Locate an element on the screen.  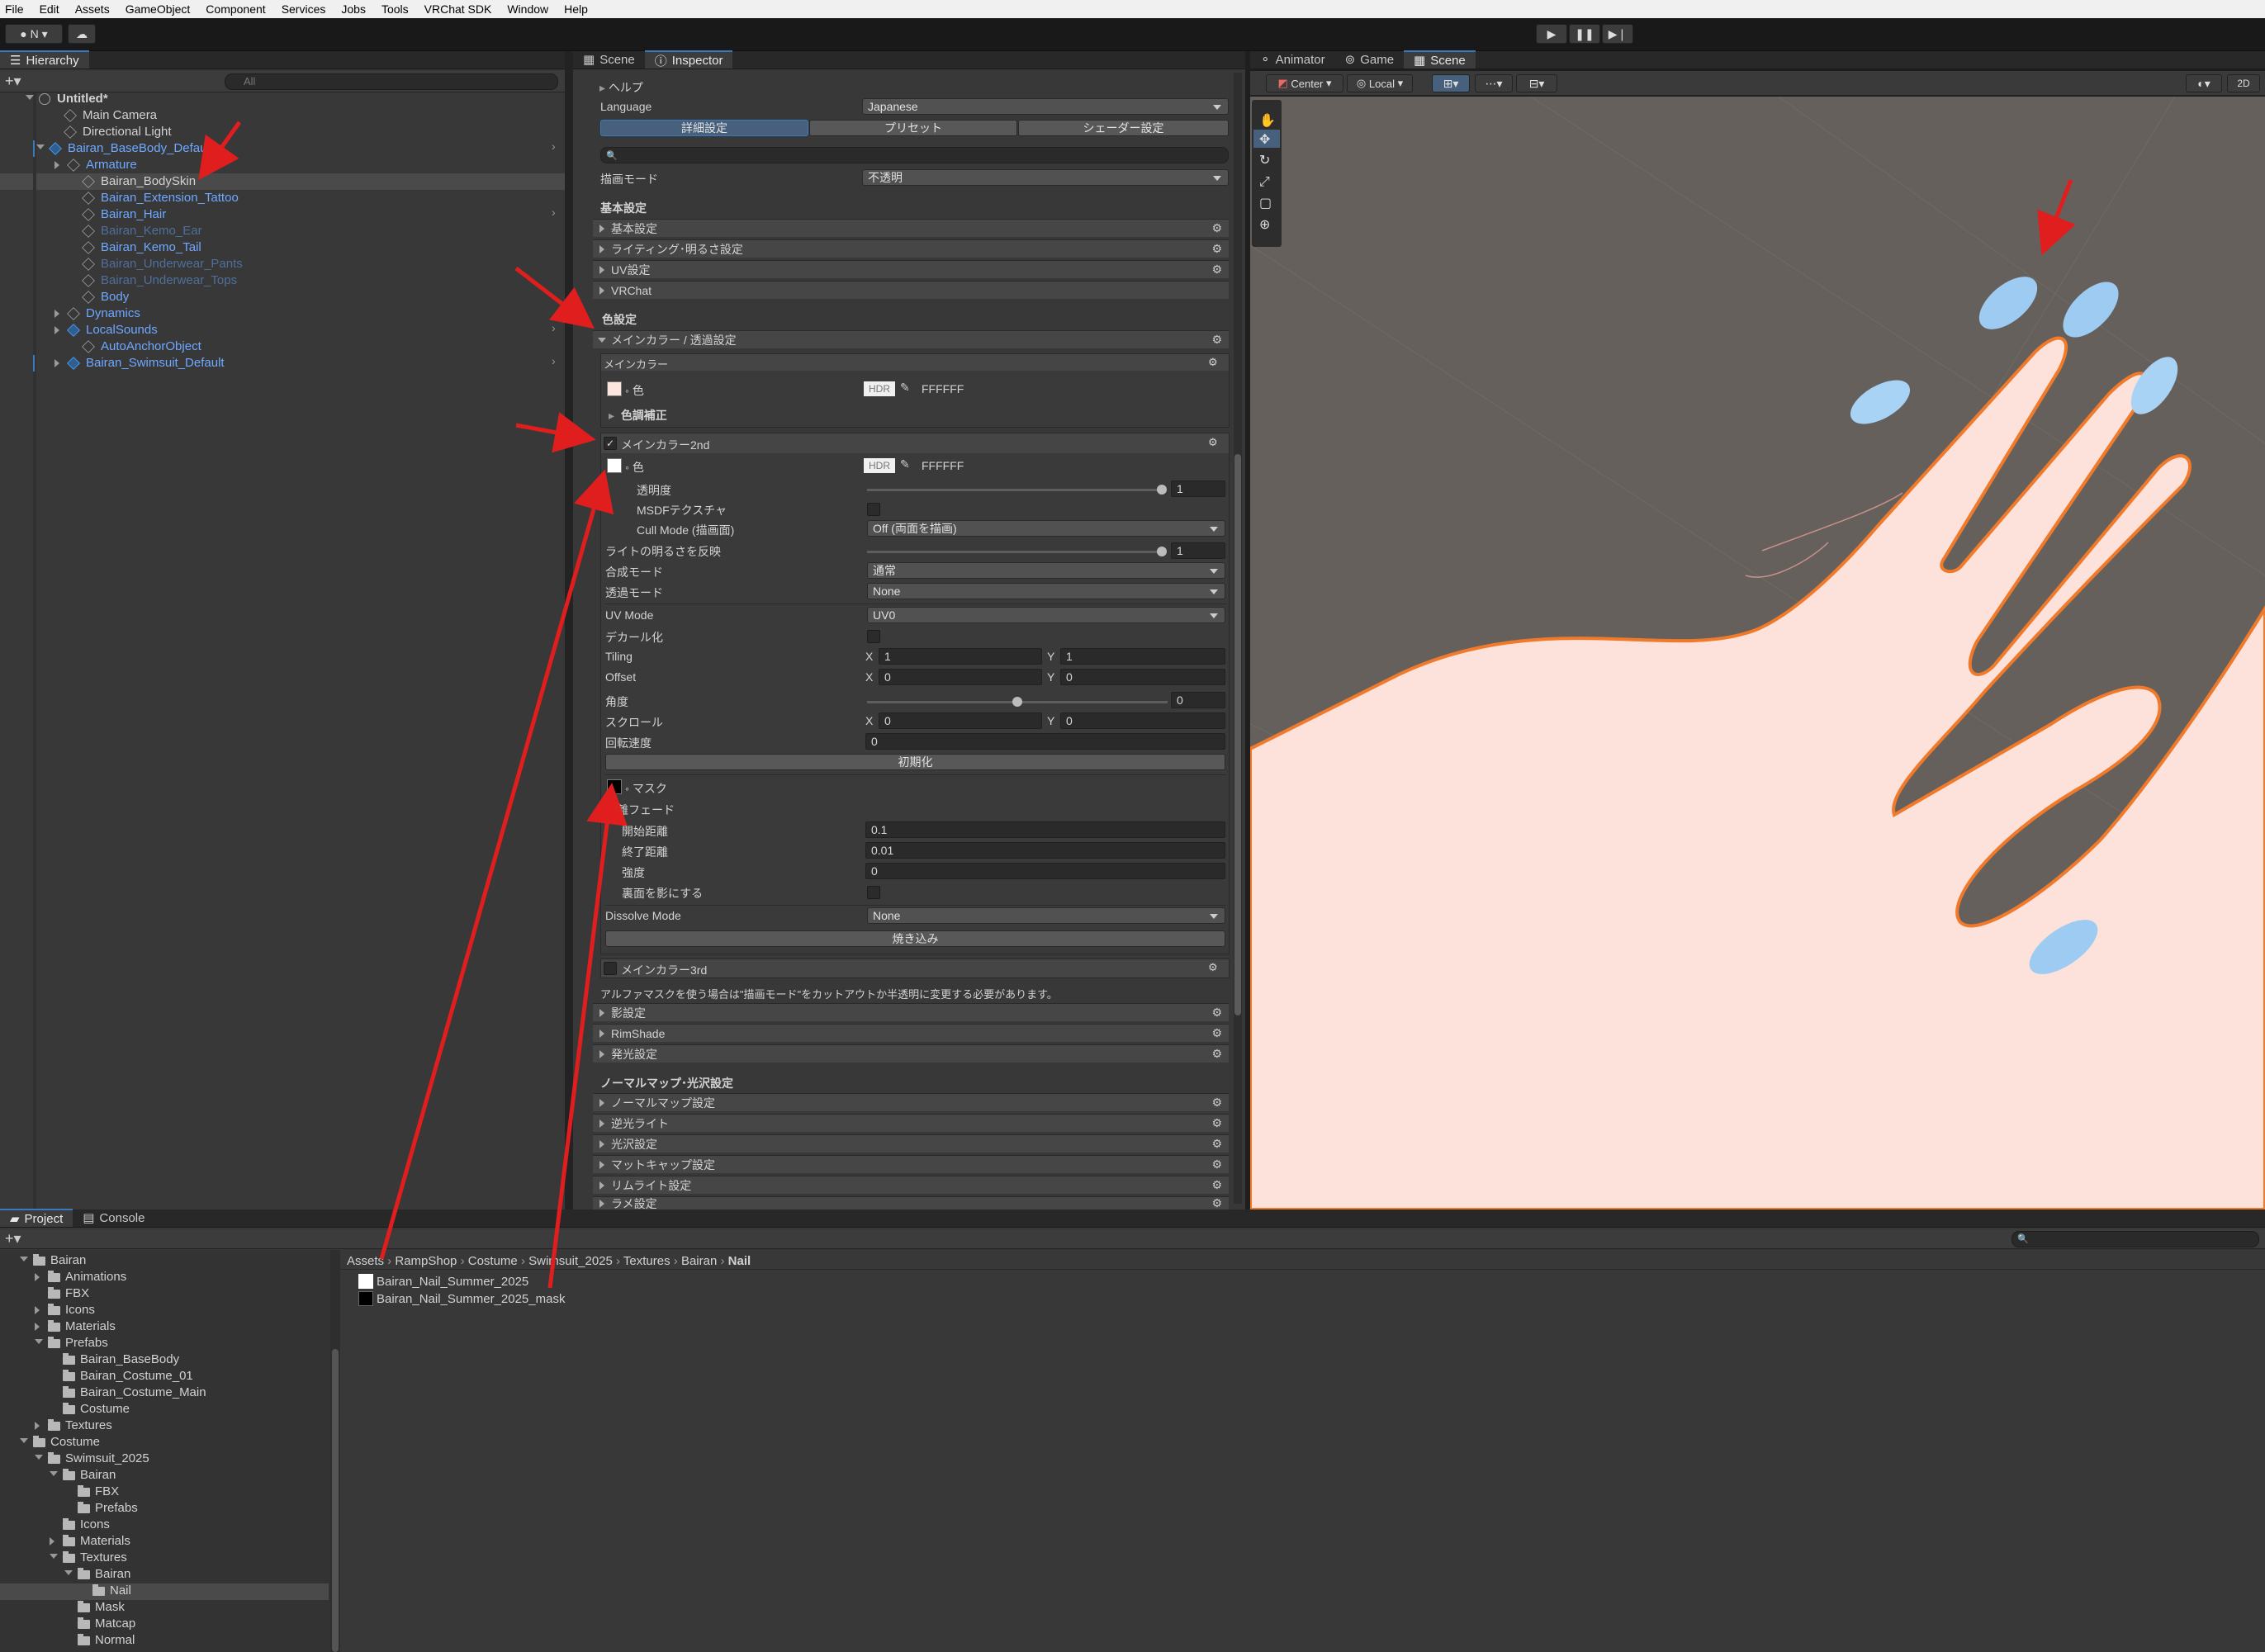
tone-correction-foldout: ▸ 色調補正 is located at coordinates (638, 415).